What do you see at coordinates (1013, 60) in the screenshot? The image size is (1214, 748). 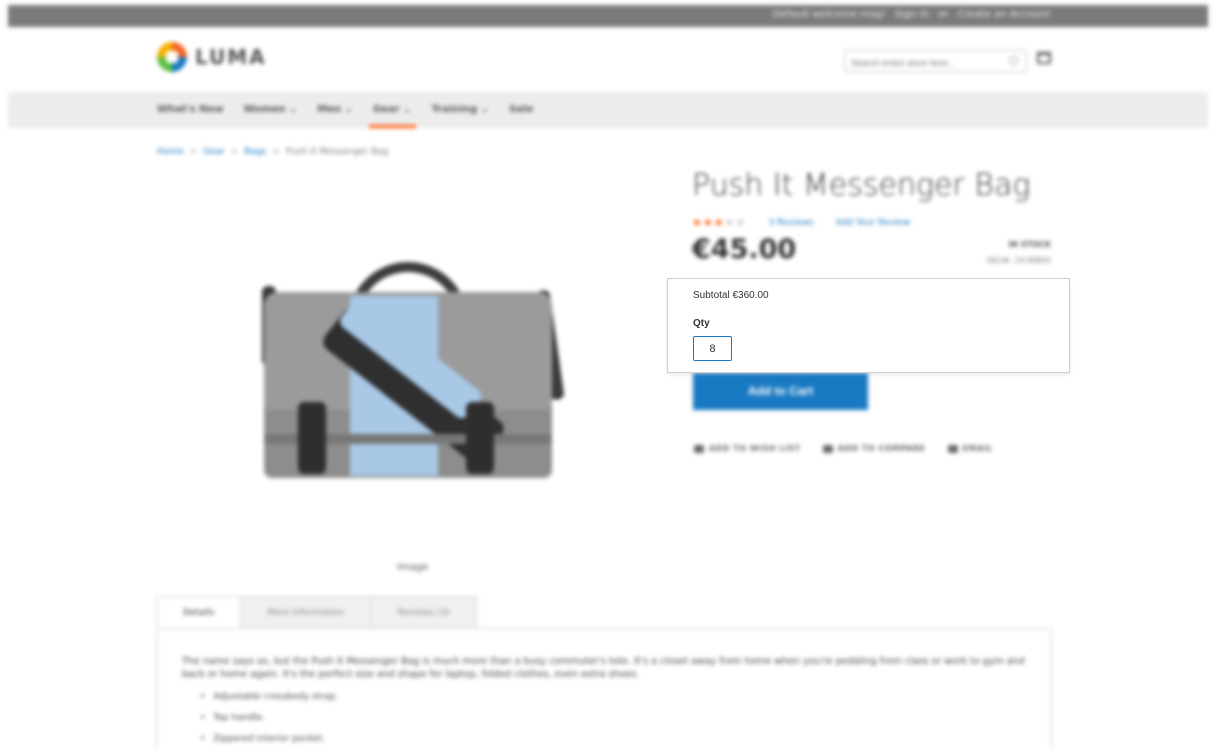 I see `search-icon` at bounding box center [1013, 60].